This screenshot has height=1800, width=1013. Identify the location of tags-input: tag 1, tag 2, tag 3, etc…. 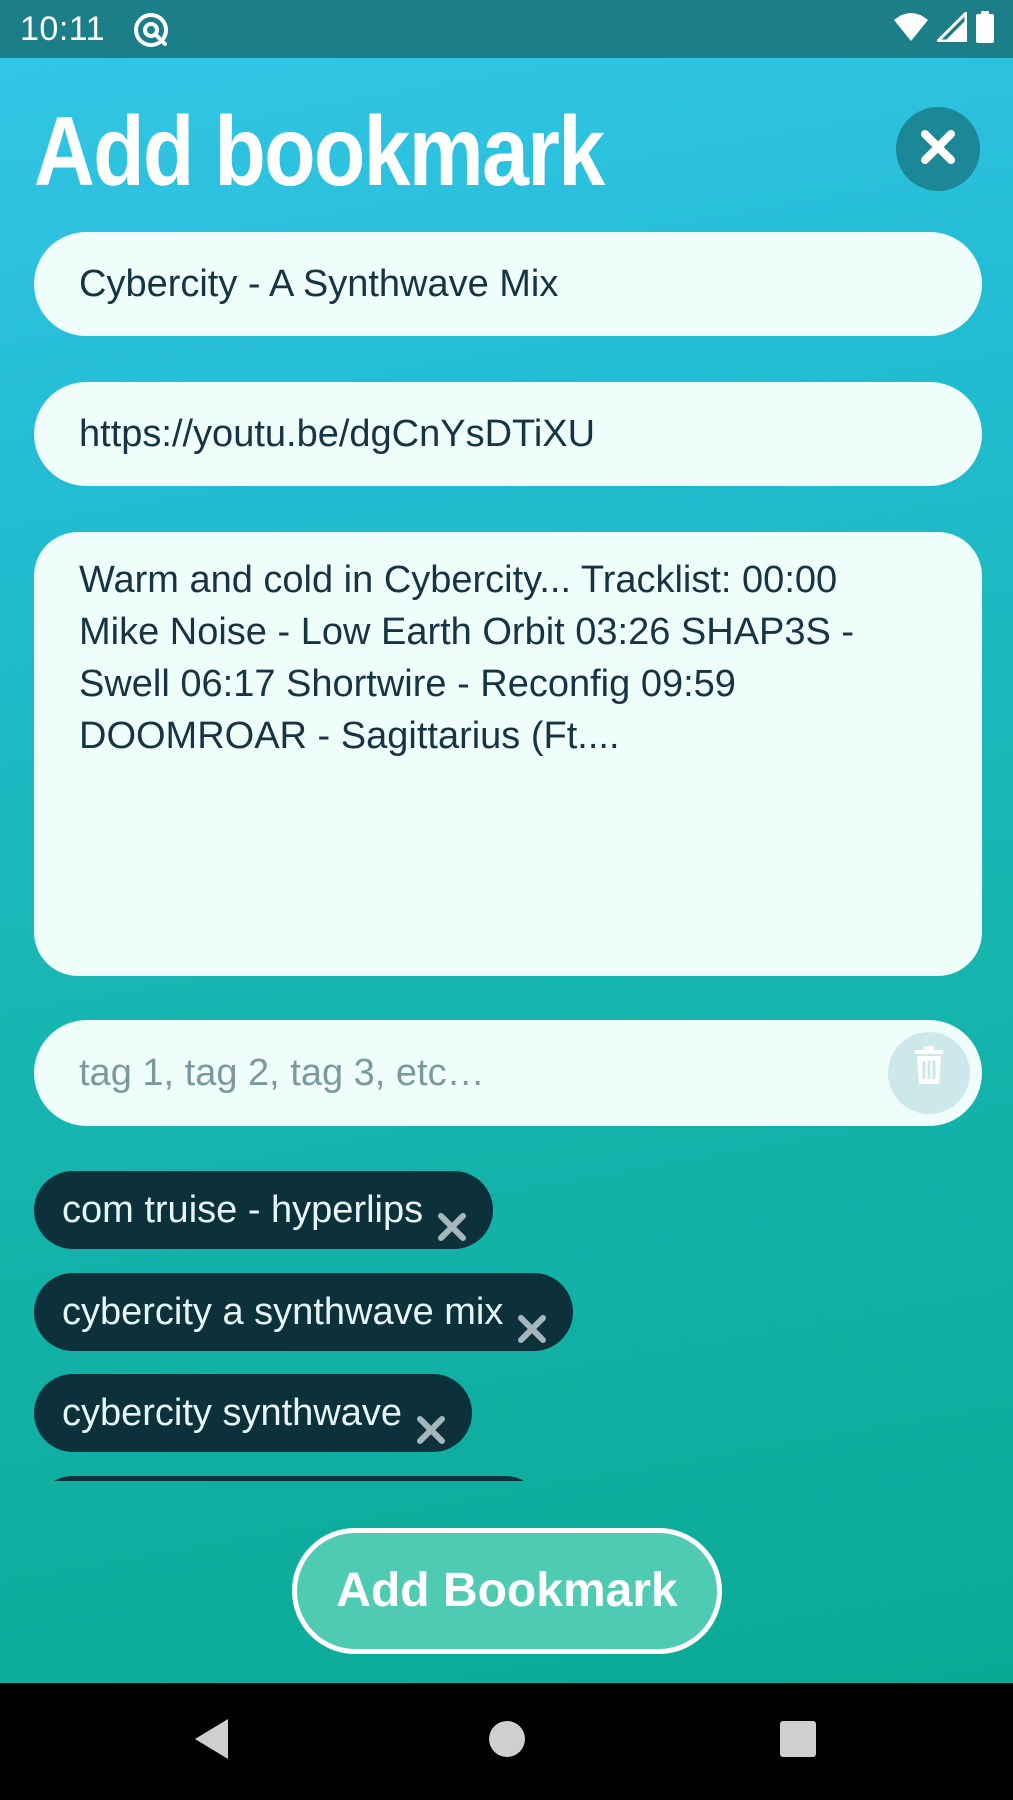
(508, 1073).